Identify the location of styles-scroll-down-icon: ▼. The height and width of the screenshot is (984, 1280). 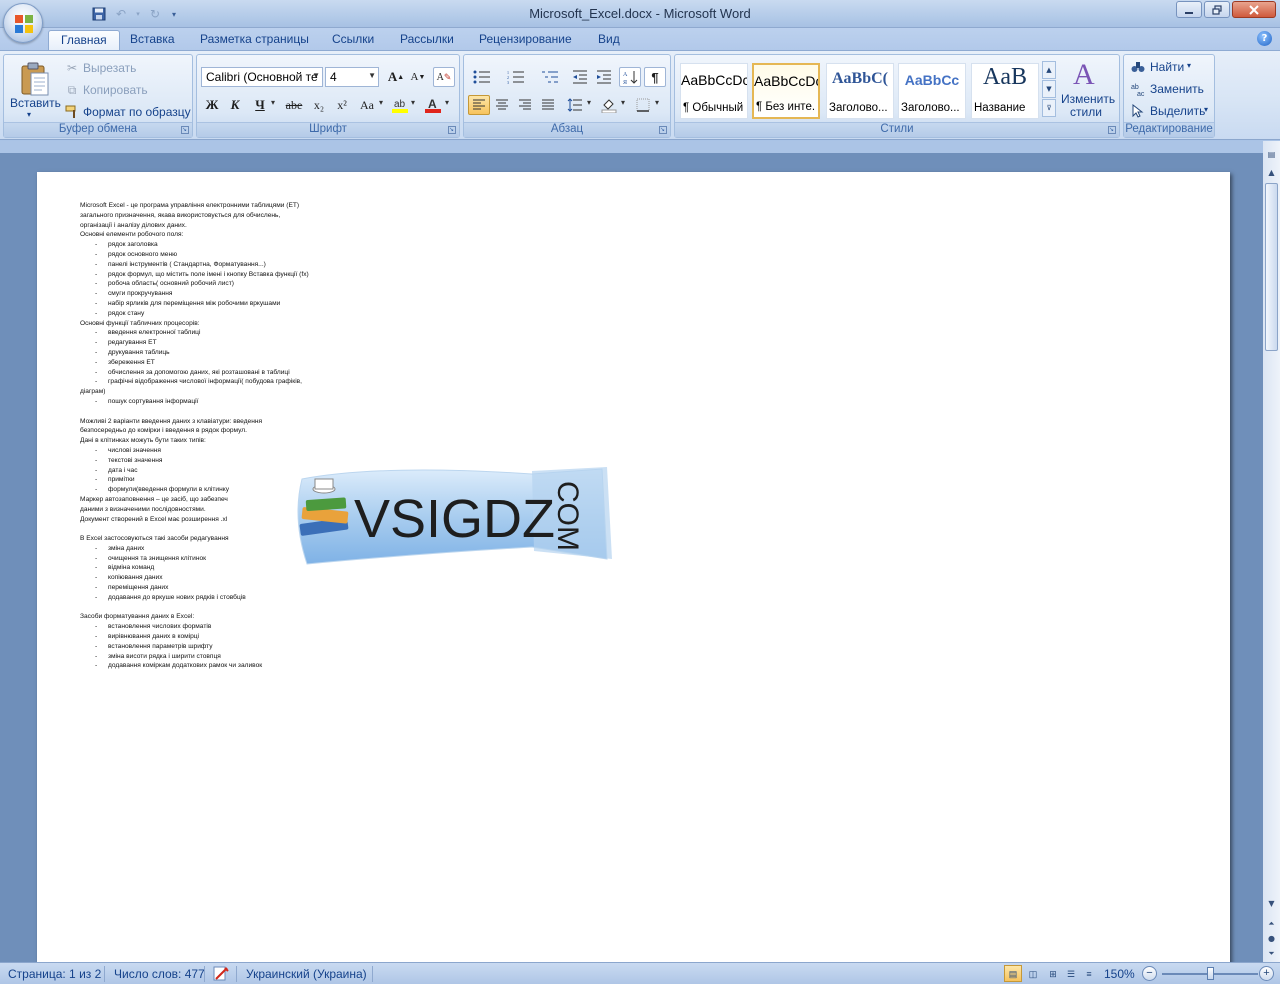
(1049, 89).